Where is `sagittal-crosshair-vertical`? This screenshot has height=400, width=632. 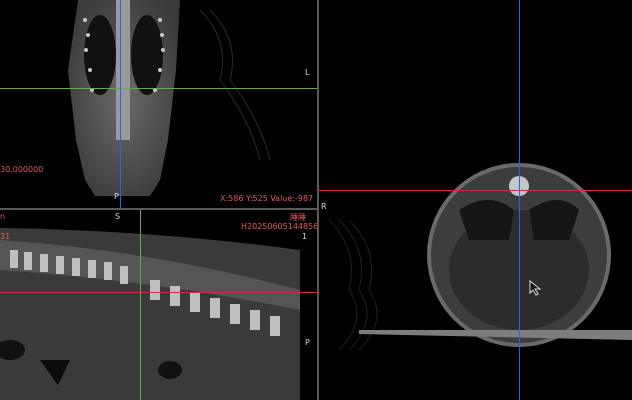 sagittal-crosshair-vertical is located at coordinates (140, 305).